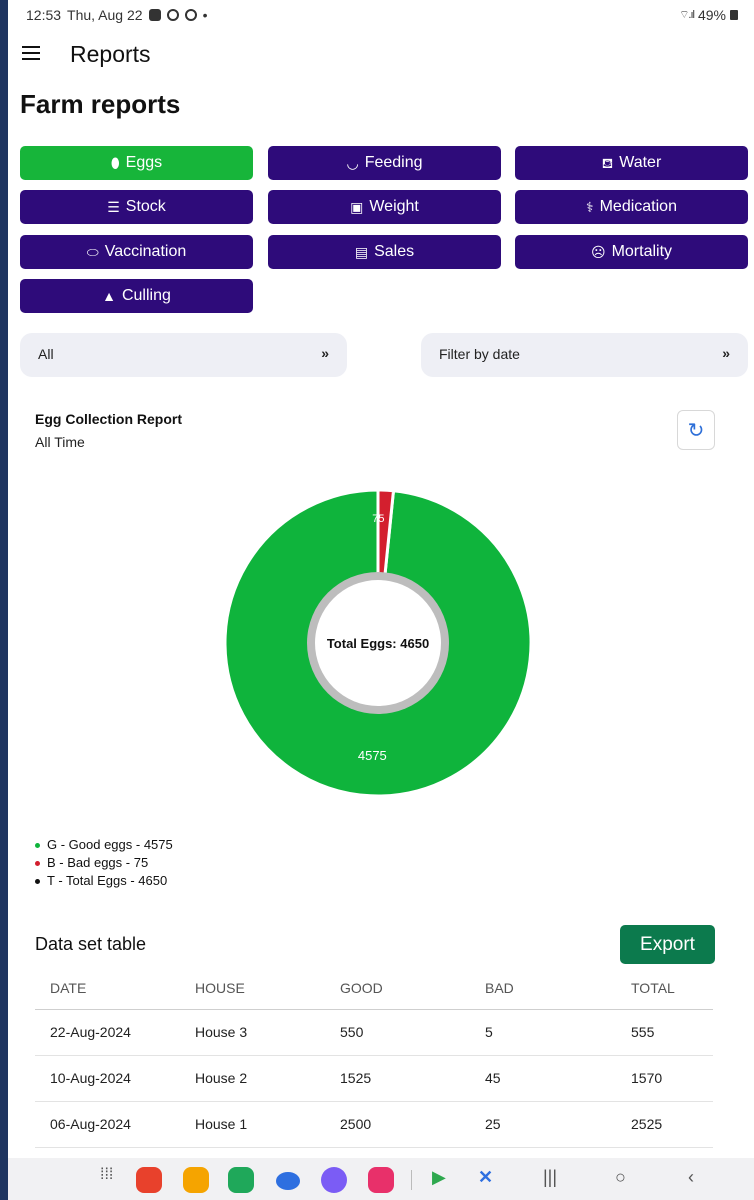 The width and height of the screenshot is (754, 1200). I want to click on button-label: Vaccination, so click(145, 251).